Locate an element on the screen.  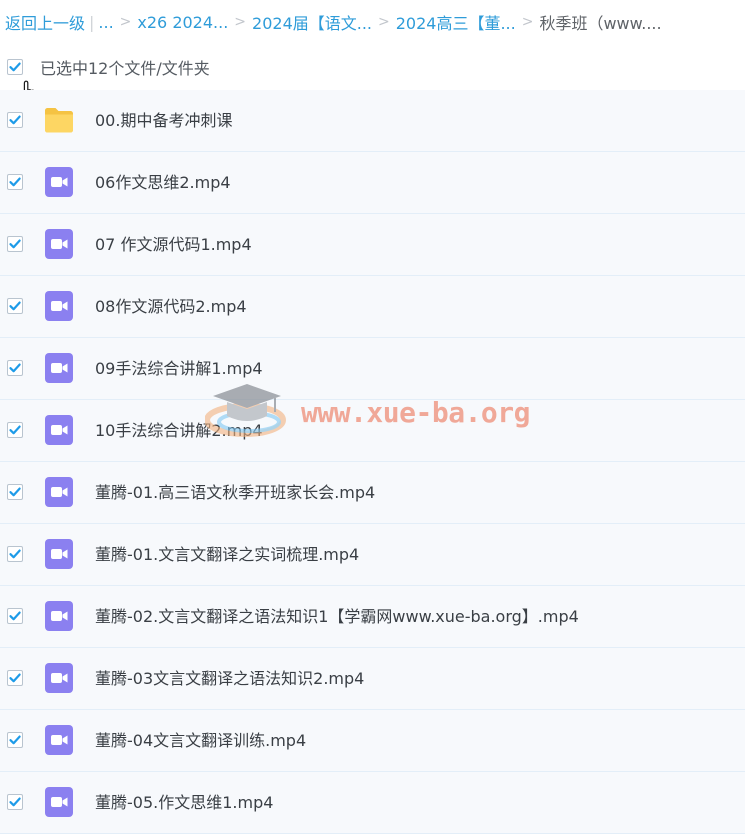
selection-bar: 已选中12个文件/文件夹 is located at coordinates (372, 67).